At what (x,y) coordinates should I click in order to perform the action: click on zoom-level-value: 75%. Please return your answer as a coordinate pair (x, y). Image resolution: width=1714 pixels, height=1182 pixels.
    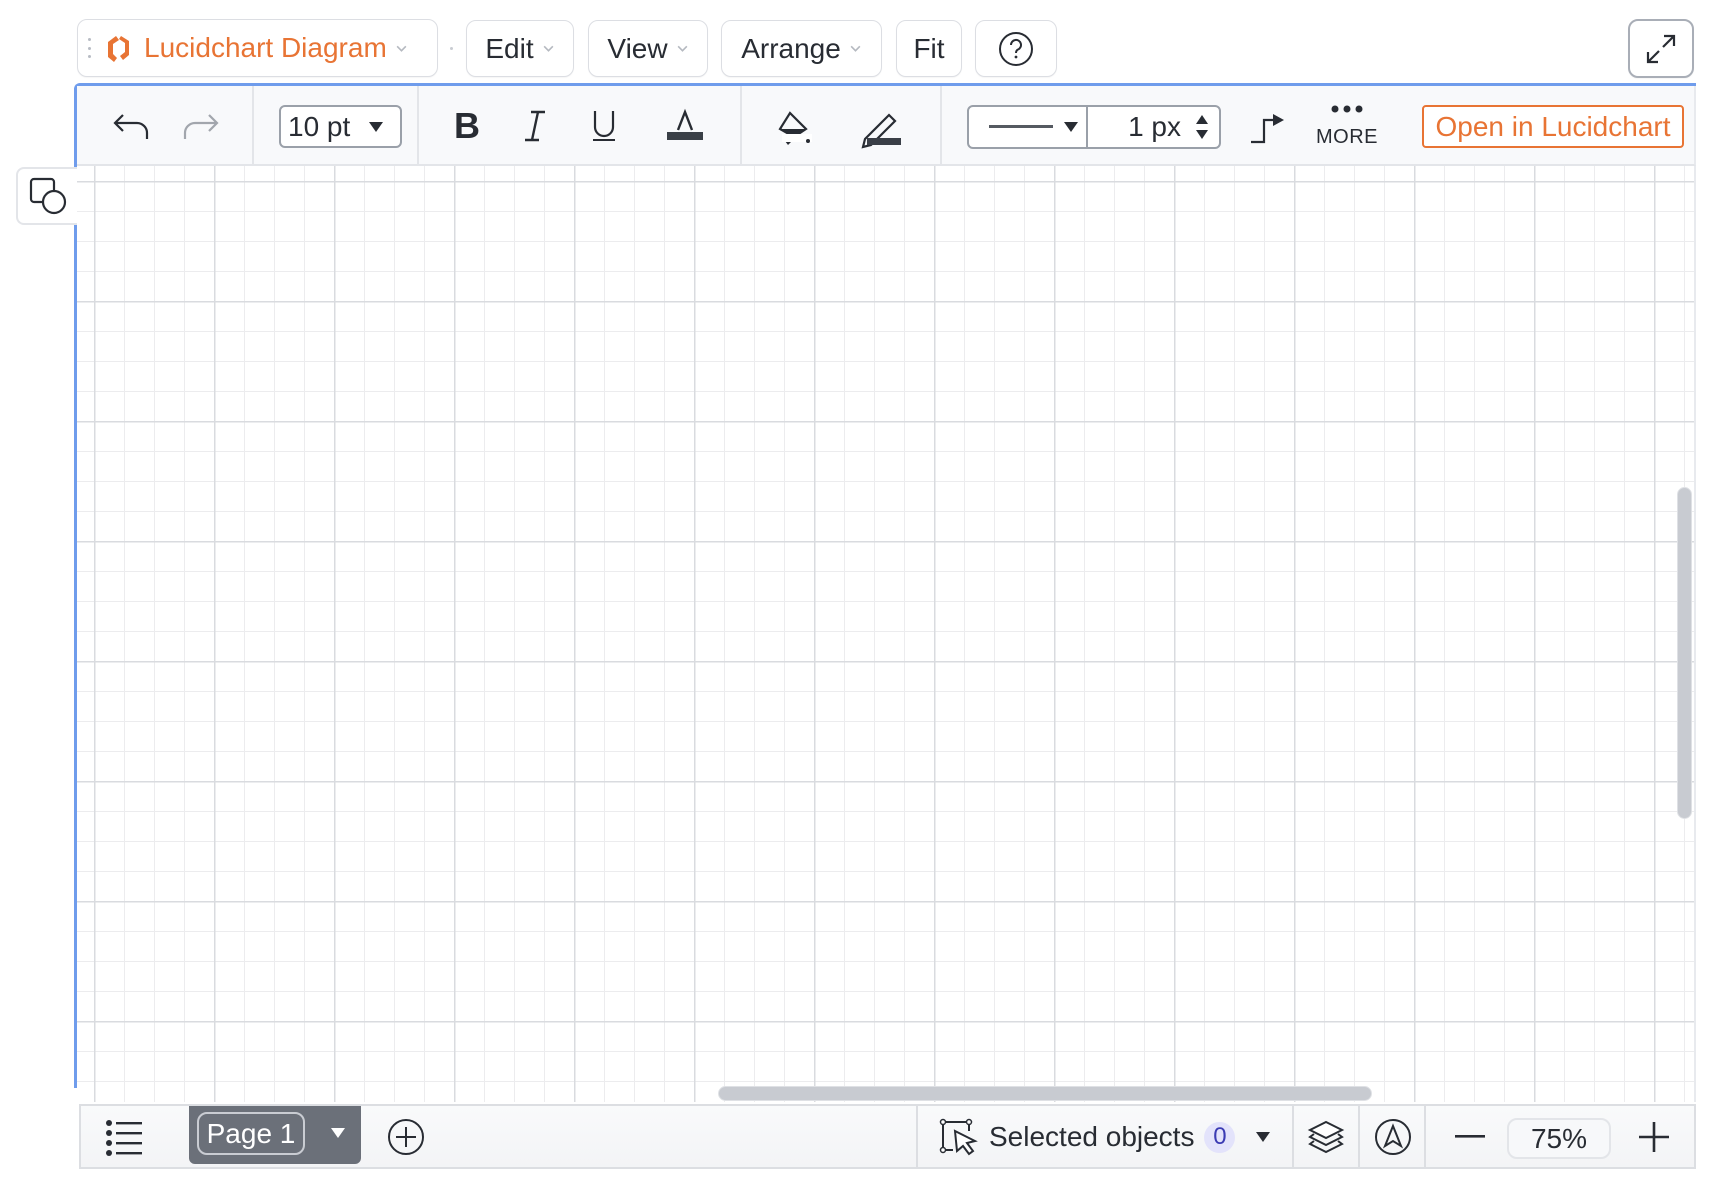
    Looking at the image, I should click on (1559, 1138).